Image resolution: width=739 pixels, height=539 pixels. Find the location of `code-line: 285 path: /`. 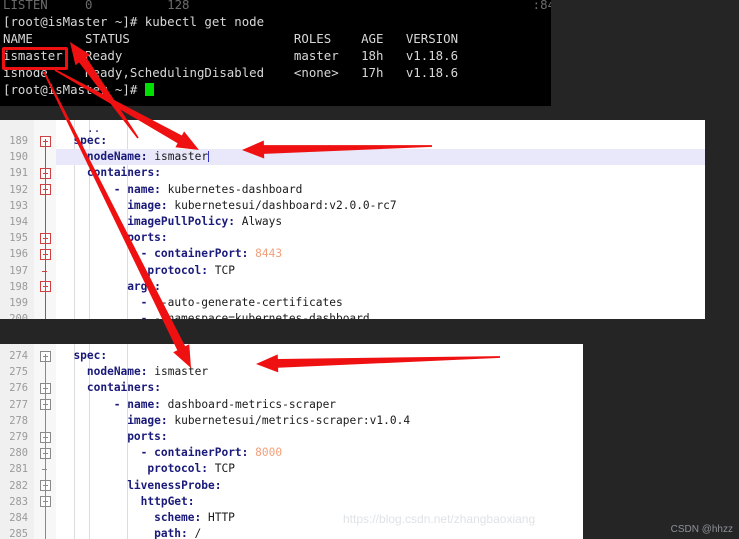

code-line: 285 path: / is located at coordinates (291, 532).